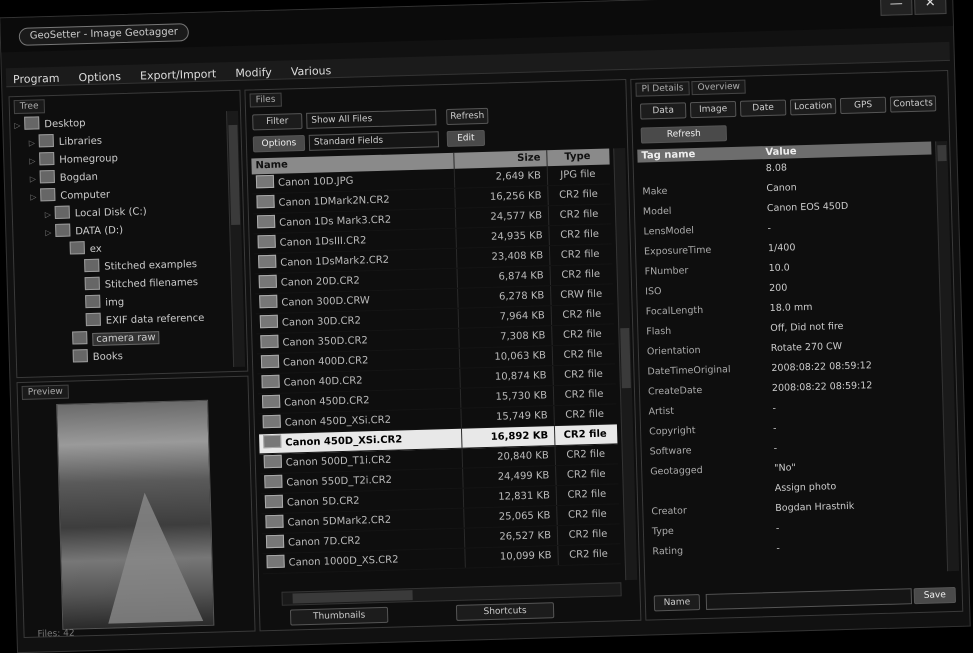 The image size is (973, 653). Describe the element at coordinates (279, 143) in the screenshot. I see `options-button: Options` at that location.